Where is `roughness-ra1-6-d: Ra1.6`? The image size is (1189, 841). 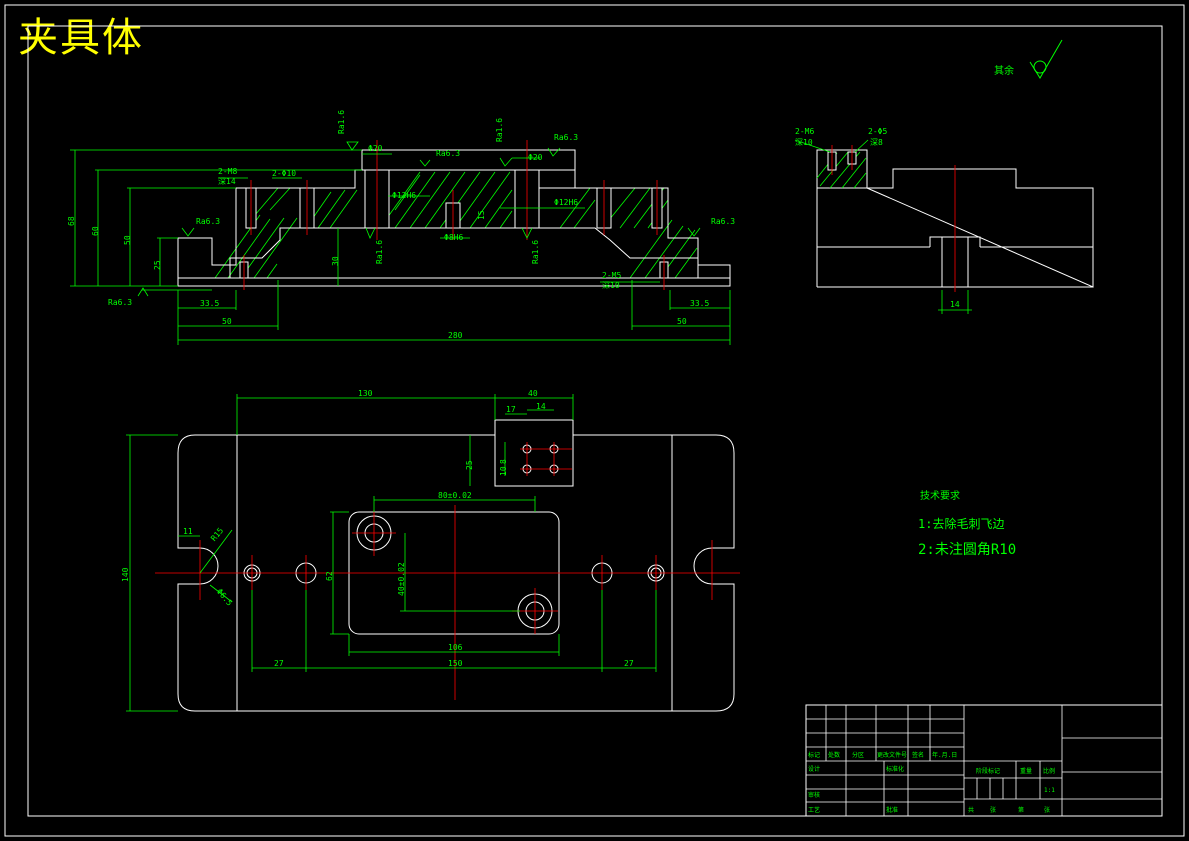
roughness-ra1-6-d: Ra1.6 is located at coordinates (535, 252).